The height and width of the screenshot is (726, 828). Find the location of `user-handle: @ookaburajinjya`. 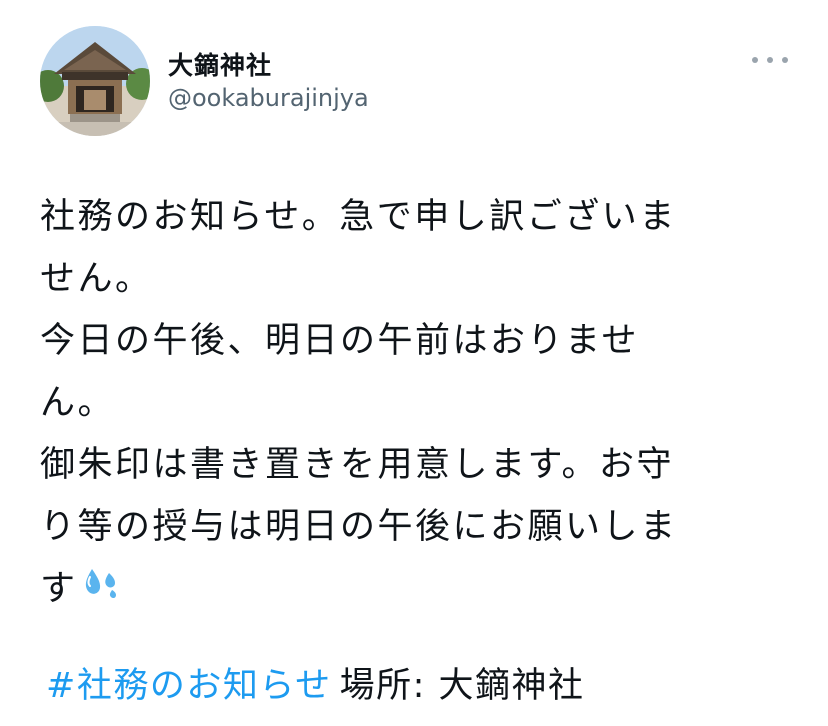

user-handle: @ookaburajinjya is located at coordinates (268, 98).